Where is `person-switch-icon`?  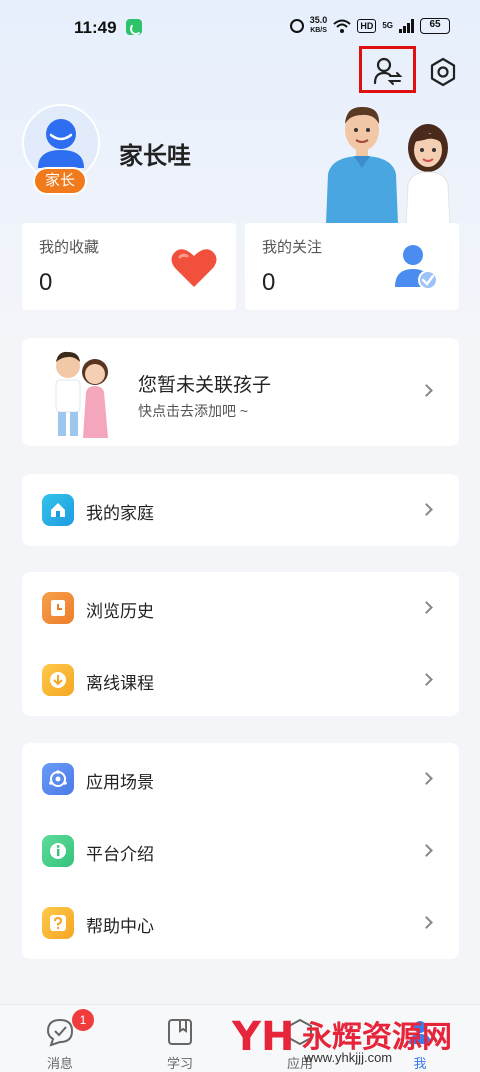 person-switch-icon is located at coordinates (388, 71).